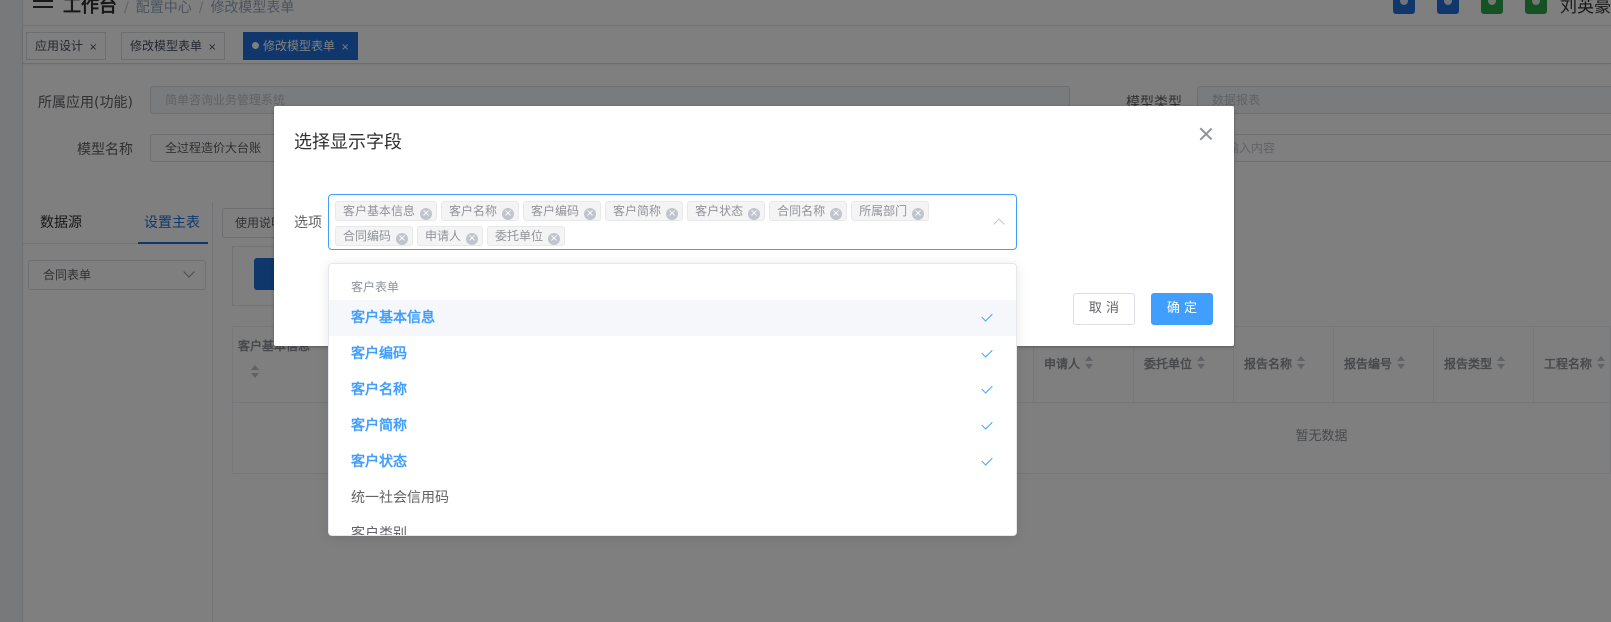  Describe the element at coordinates (672, 390) in the screenshot. I see `dropdown-option: 客户名称` at that location.